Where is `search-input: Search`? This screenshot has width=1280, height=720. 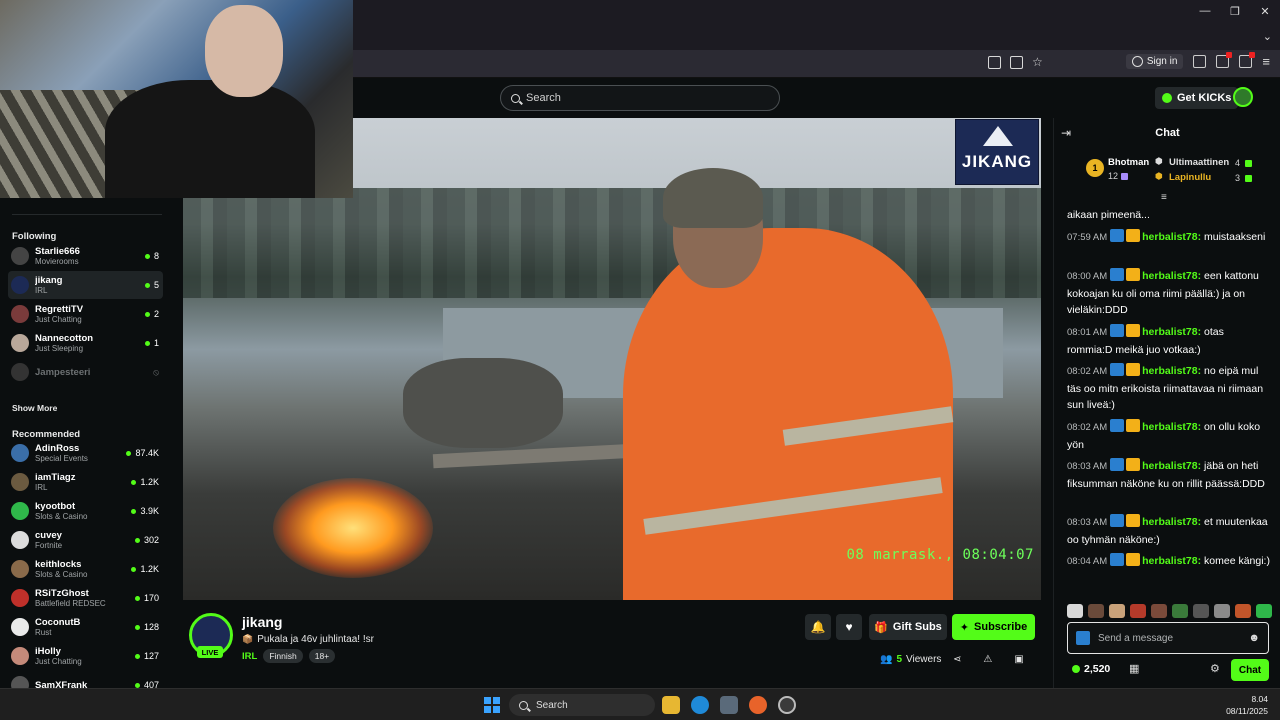
search-input: Search is located at coordinates (640, 98).